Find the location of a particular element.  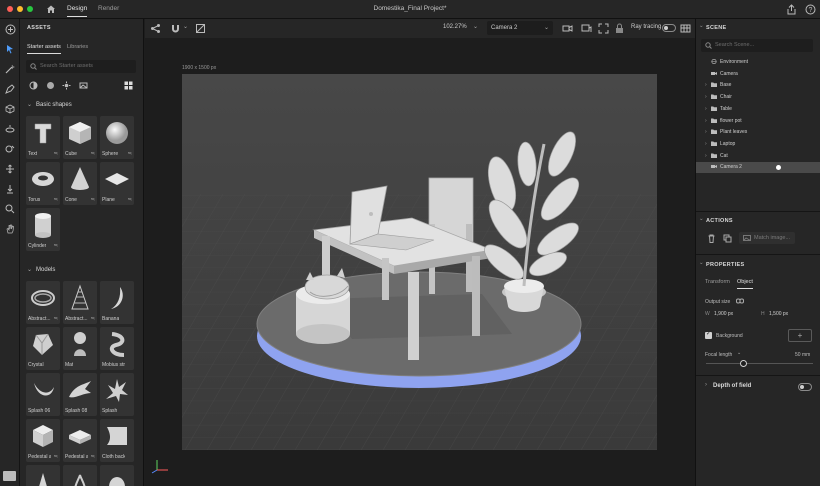

scene-item-base: › Base is located at coordinates (758, 85).